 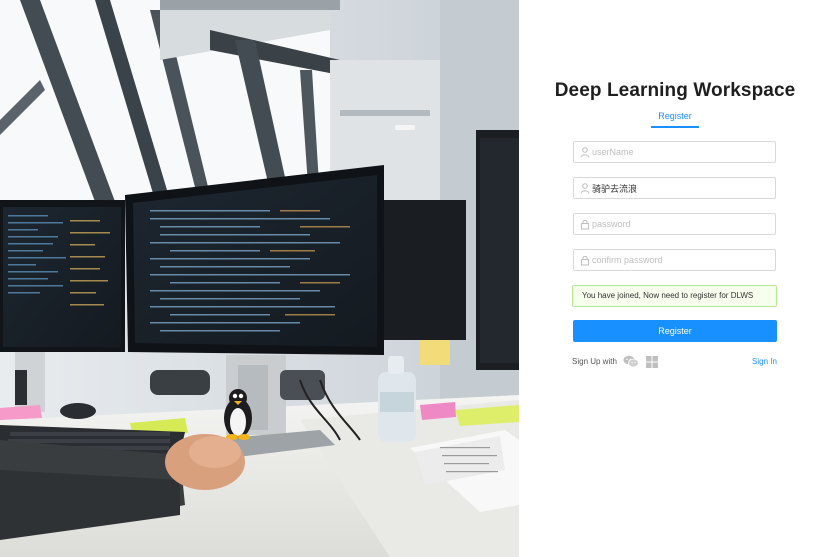 What do you see at coordinates (682, 152) in the screenshot?
I see `username-input` at bounding box center [682, 152].